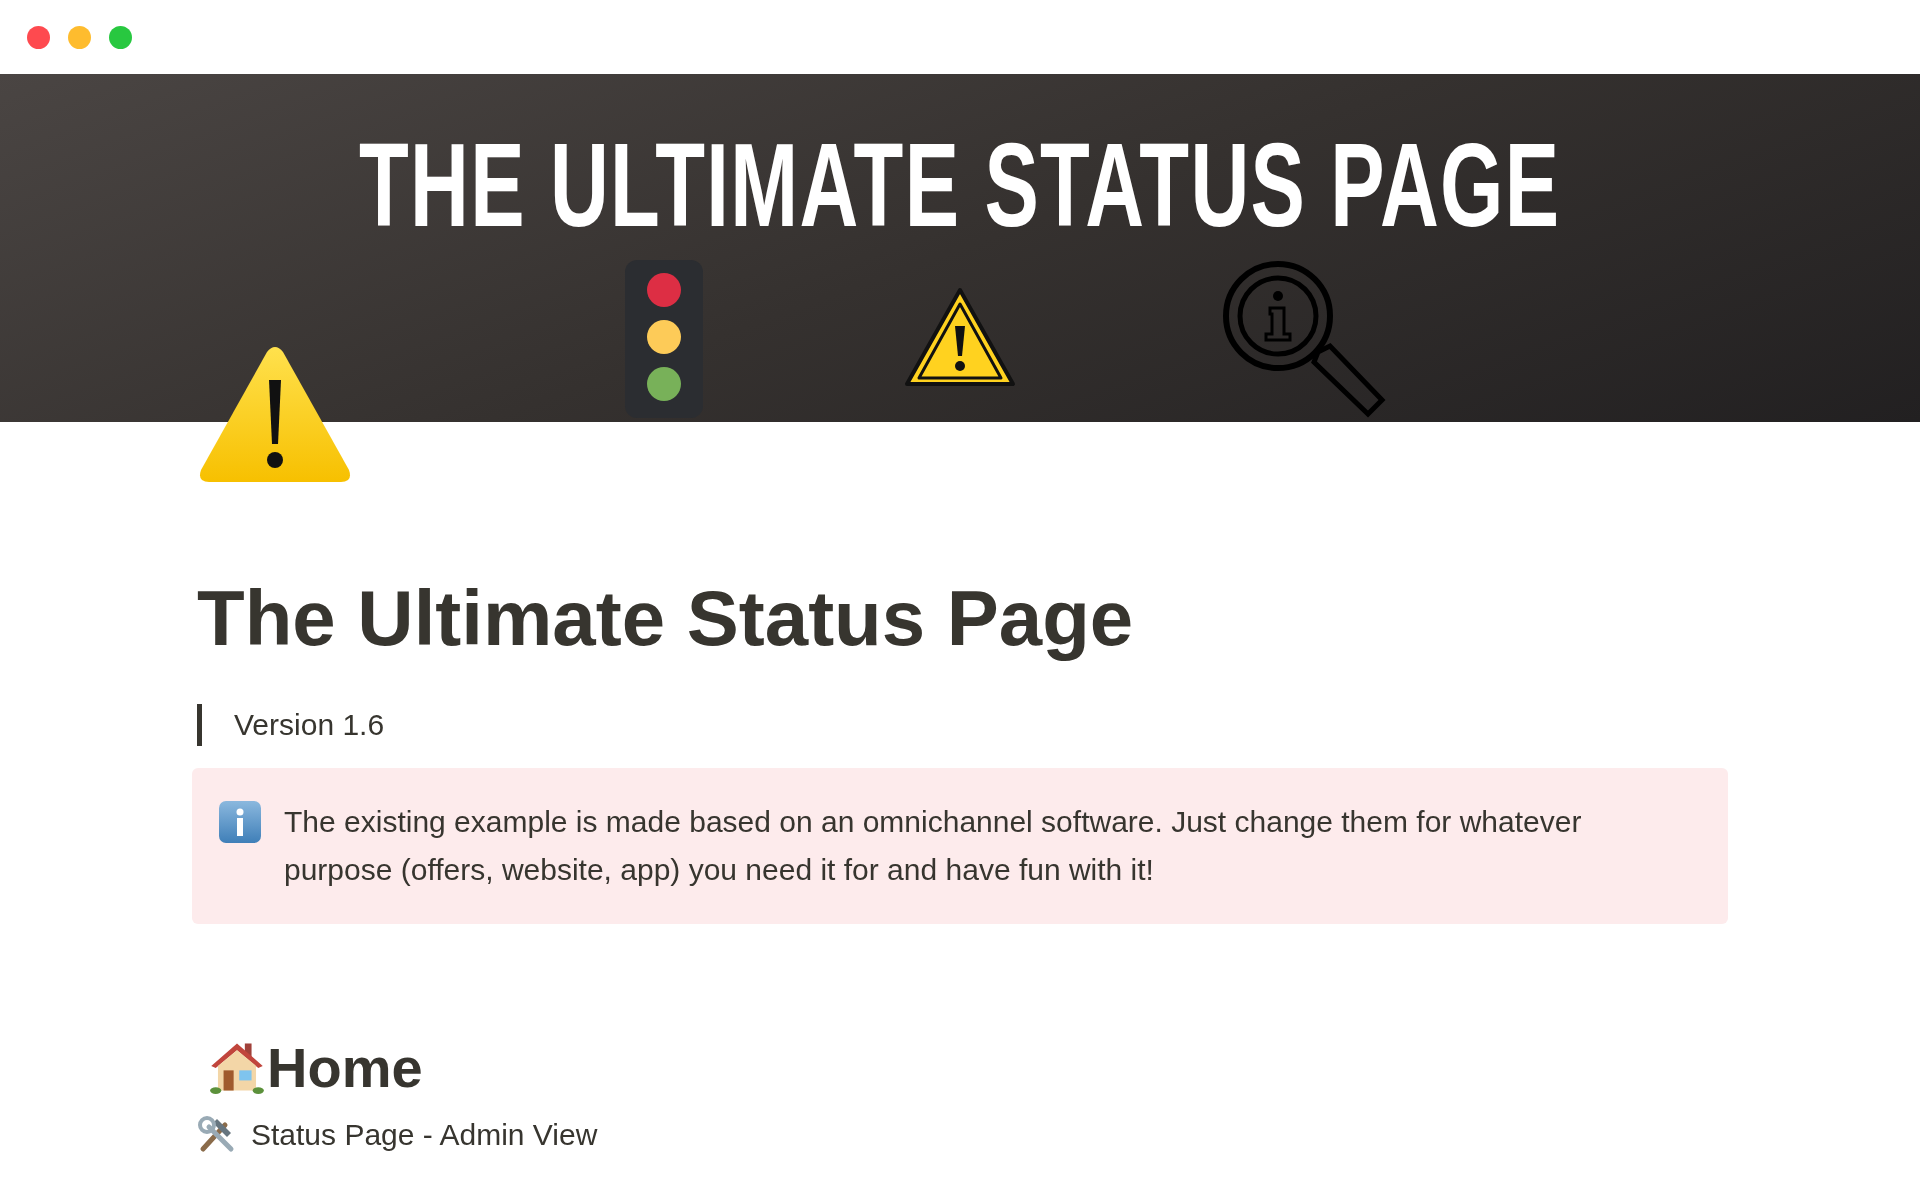 The height and width of the screenshot is (1200, 1920). What do you see at coordinates (120, 37) in the screenshot?
I see `maximize-window-button` at bounding box center [120, 37].